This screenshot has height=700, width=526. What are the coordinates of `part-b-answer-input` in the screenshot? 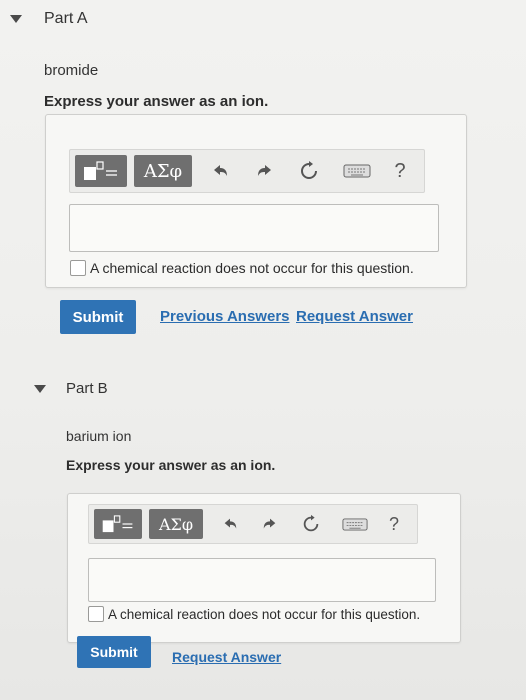 It's located at (262, 580).